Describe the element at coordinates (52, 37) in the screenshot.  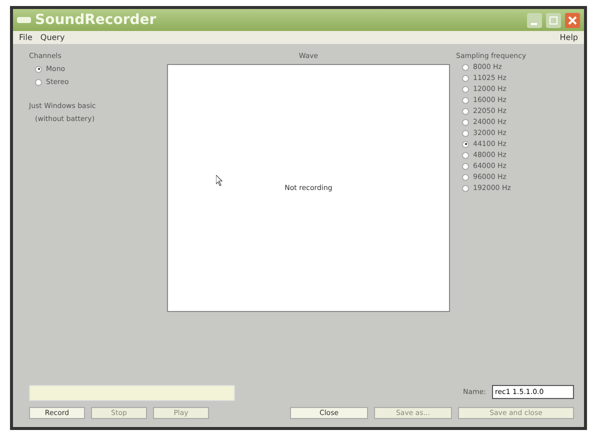
I see `menu-item: Query` at that location.